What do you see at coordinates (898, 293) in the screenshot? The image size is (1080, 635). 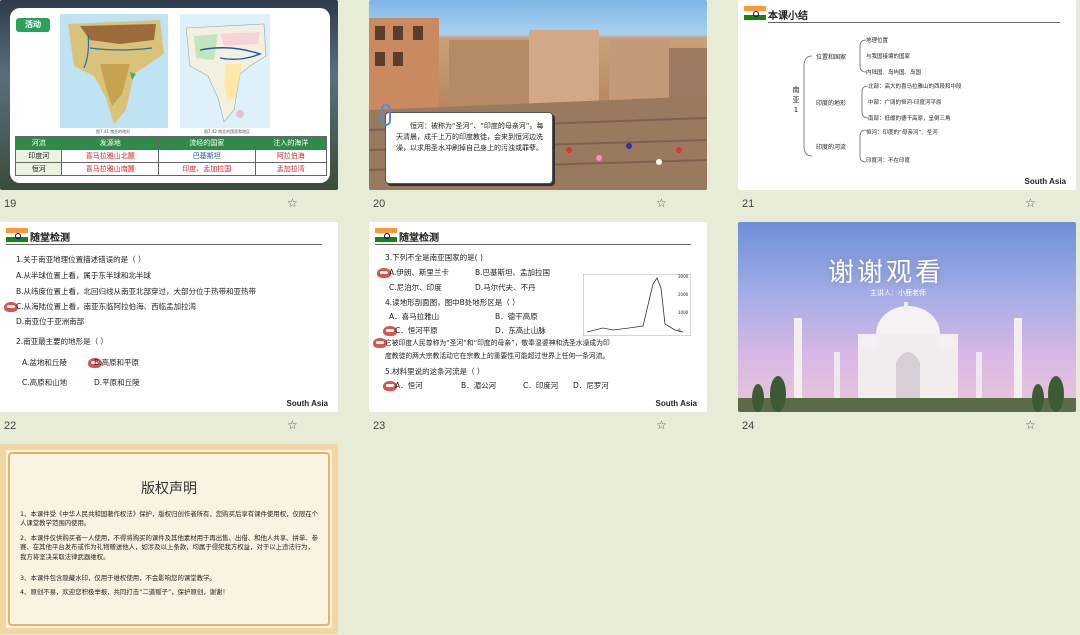 I see `presenter-label: 主讲人：小鹿老师` at bounding box center [898, 293].